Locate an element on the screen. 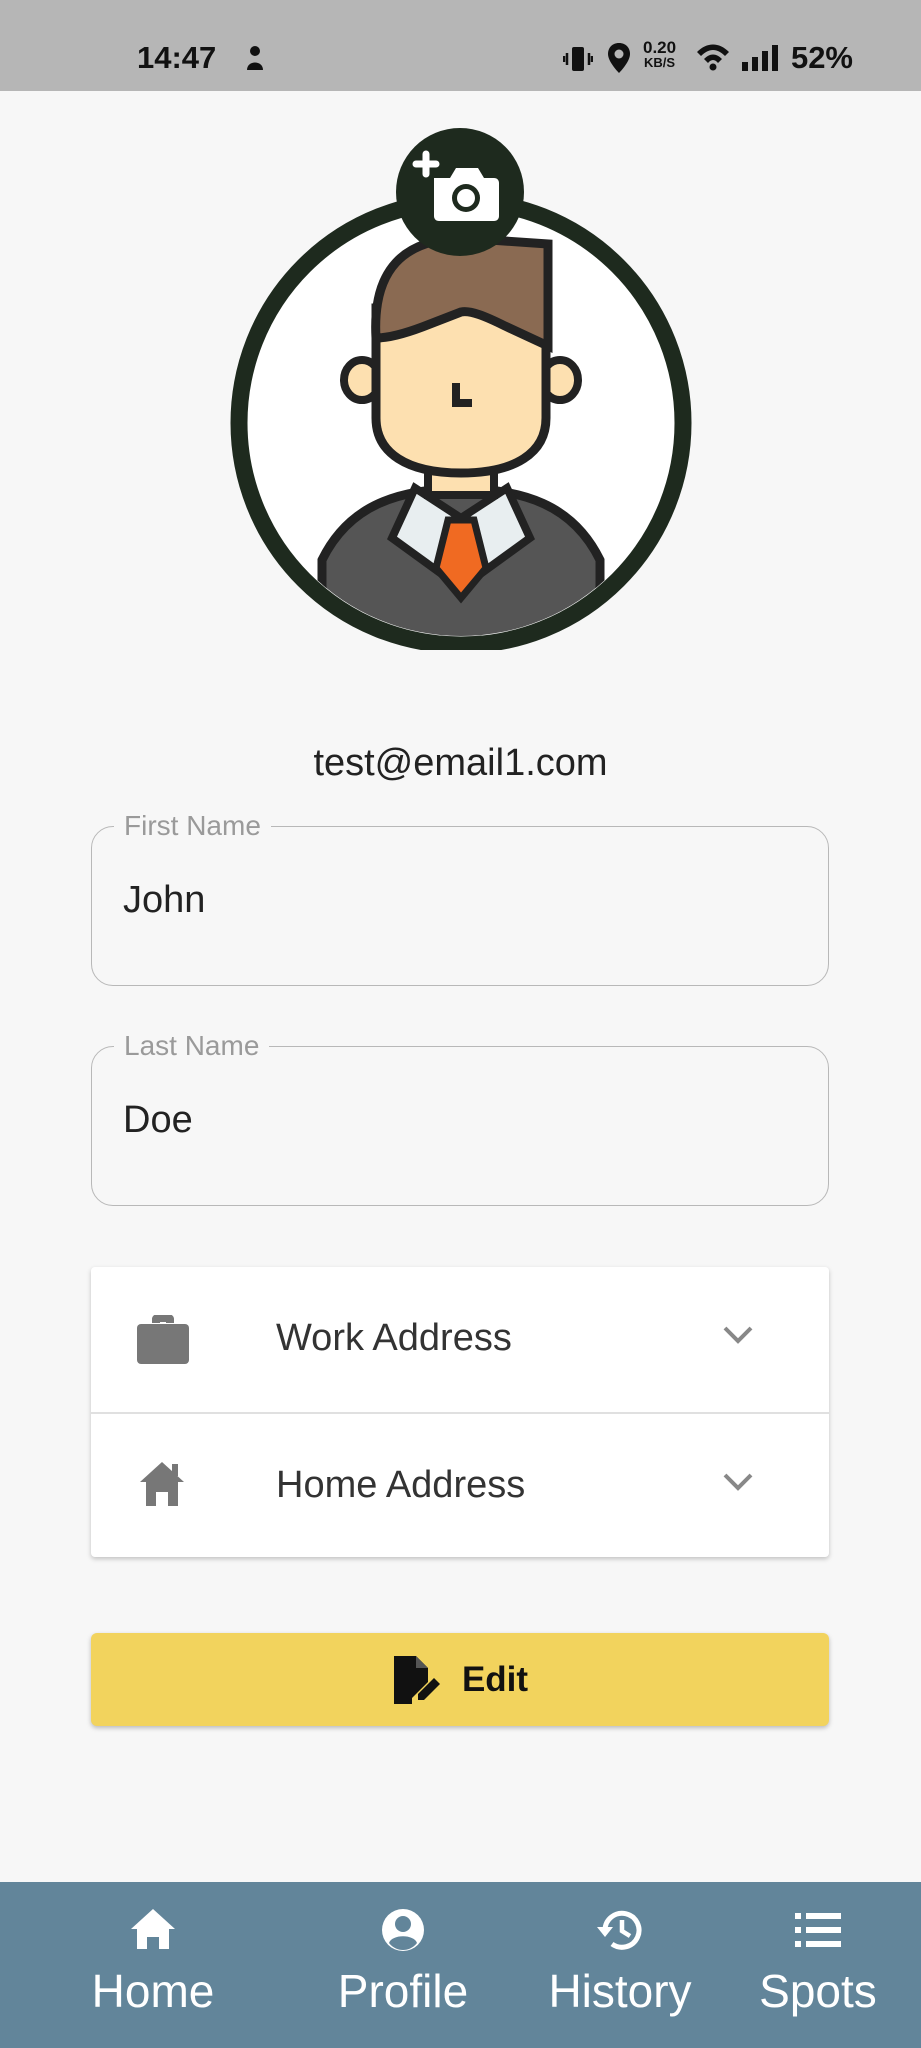  nav-label-history: History is located at coordinates (620, 1991).